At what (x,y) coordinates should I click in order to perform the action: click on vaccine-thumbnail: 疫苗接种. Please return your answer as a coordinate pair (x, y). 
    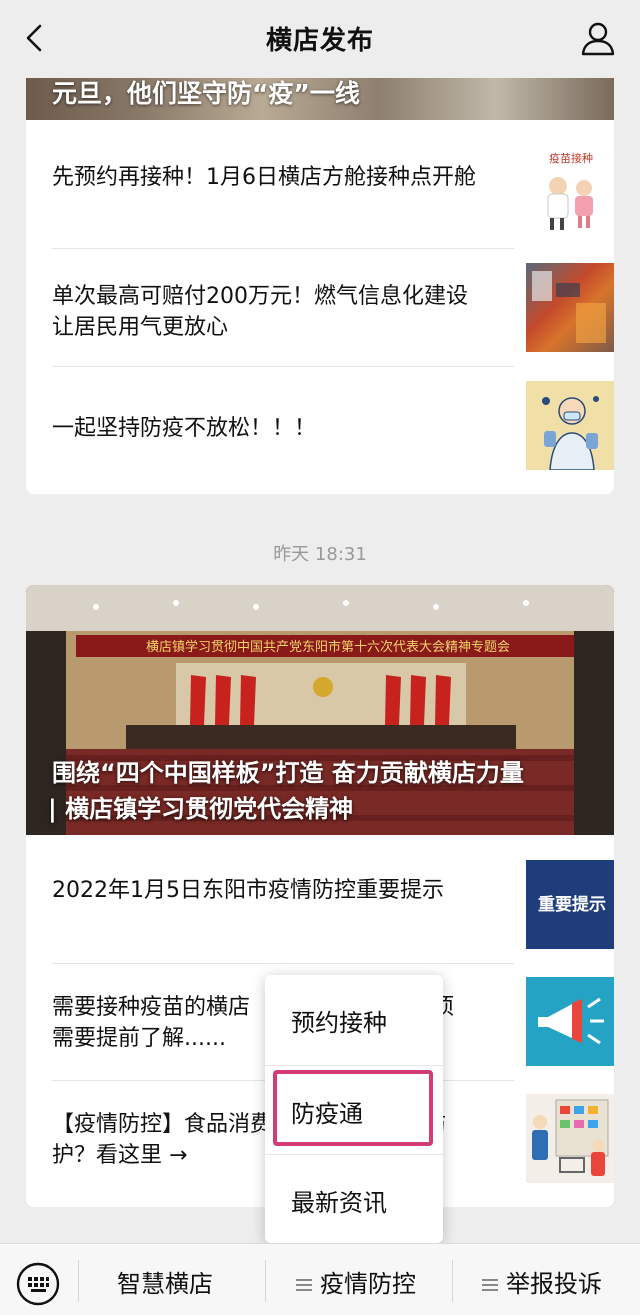
    Looking at the image, I should click on (570, 192).